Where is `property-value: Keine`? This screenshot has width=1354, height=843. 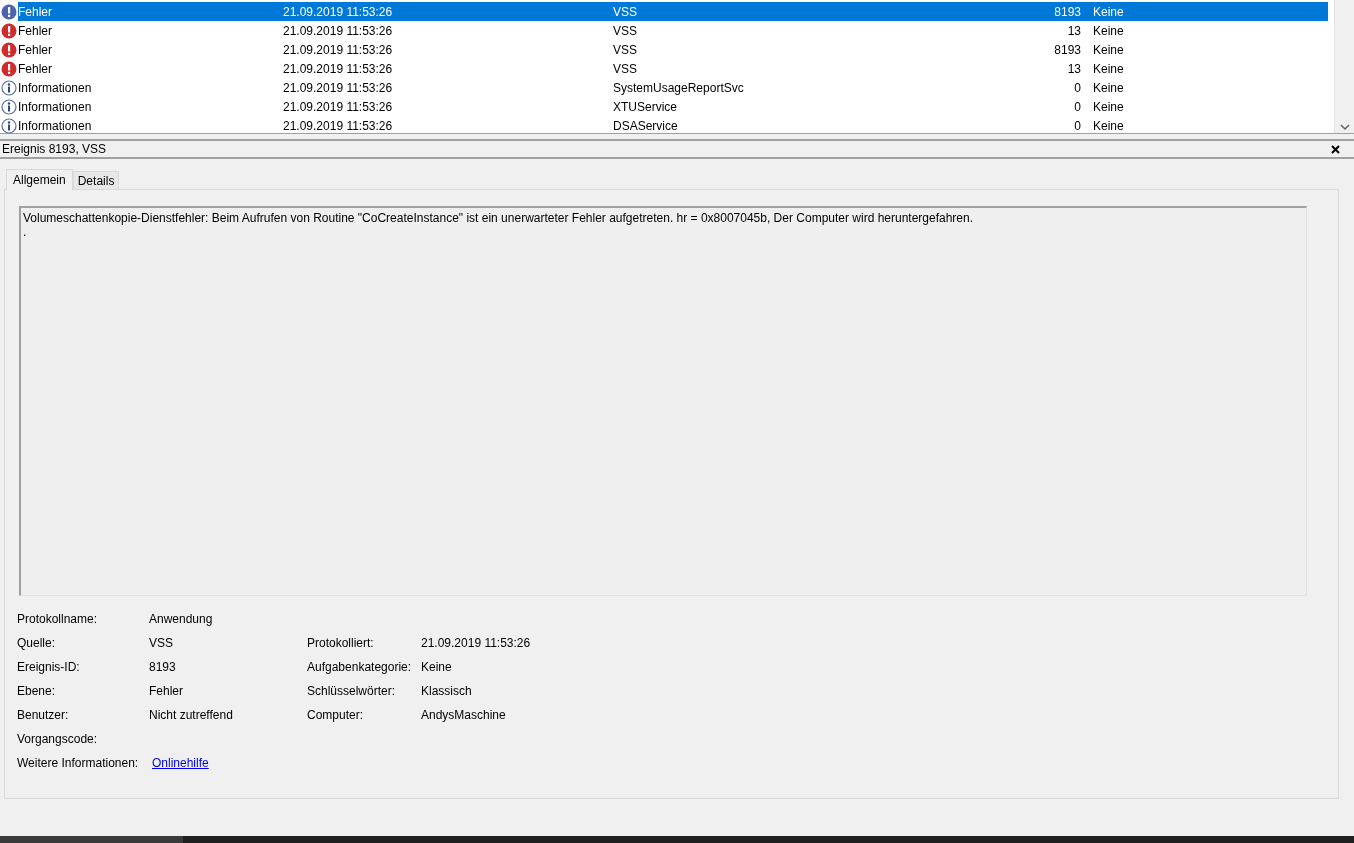
property-value: Keine is located at coordinates (436, 667).